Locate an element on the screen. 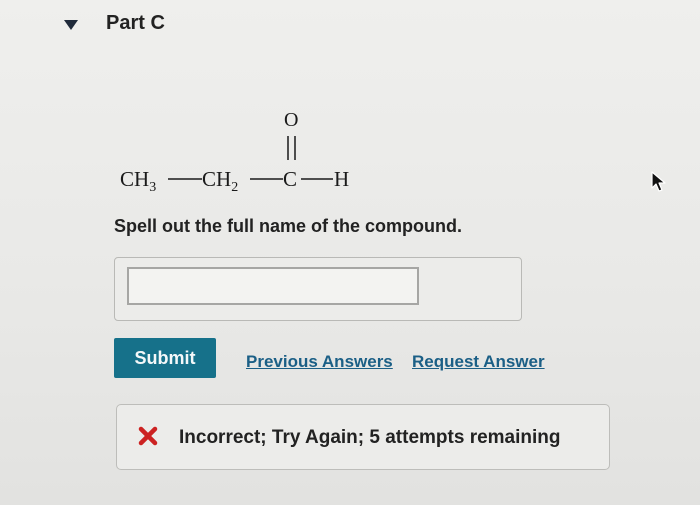 This screenshot has width=700, height=505. answer-panel is located at coordinates (318, 289).